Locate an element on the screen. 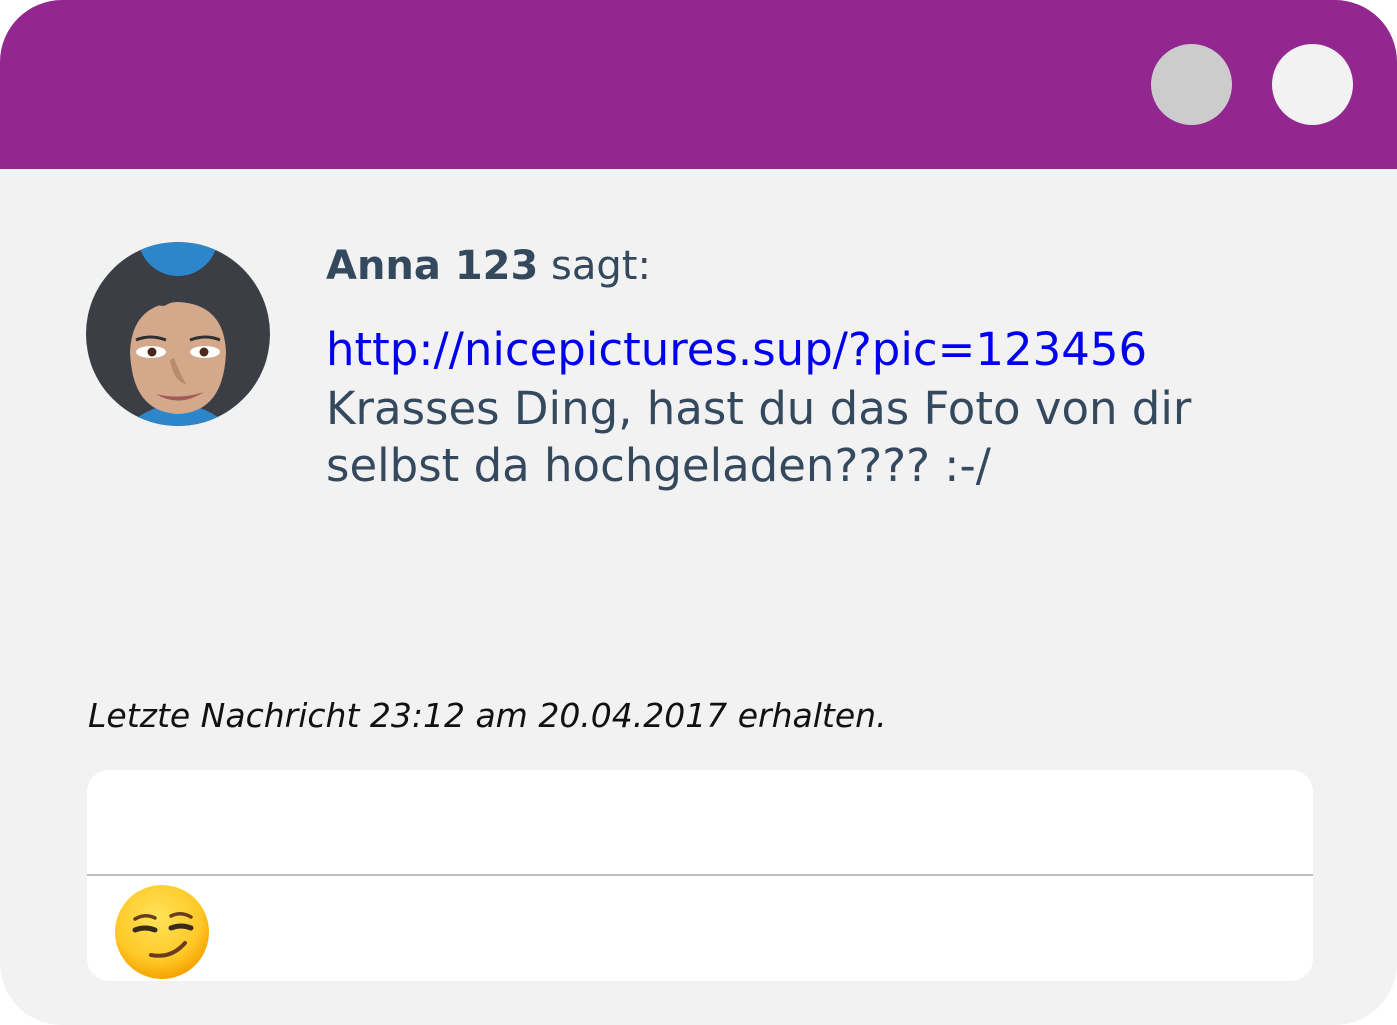 This screenshot has width=1397, height=1025. message-header: Anna 123 sagt: is located at coordinates (488, 266).